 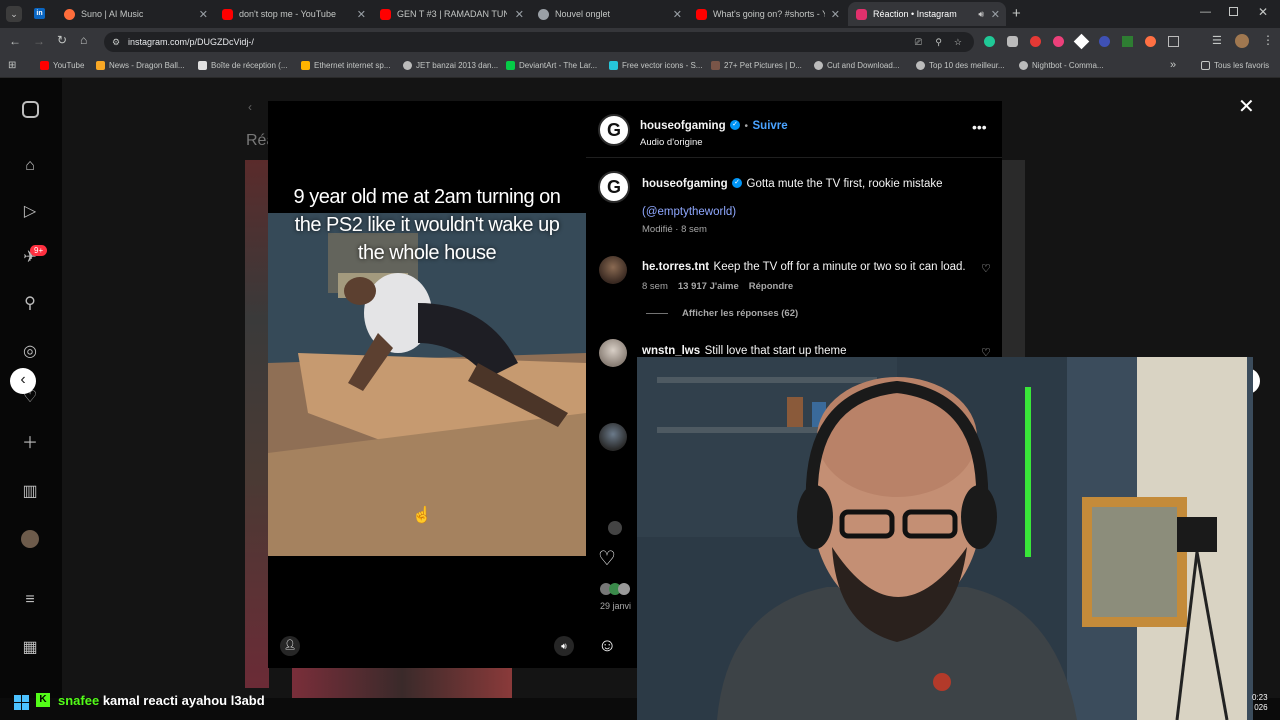 What do you see at coordinates (767, 14) in the screenshot?
I see `tab-youtube-3: What's going on? #shorts - You ✕` at bounding box center [767, 14].